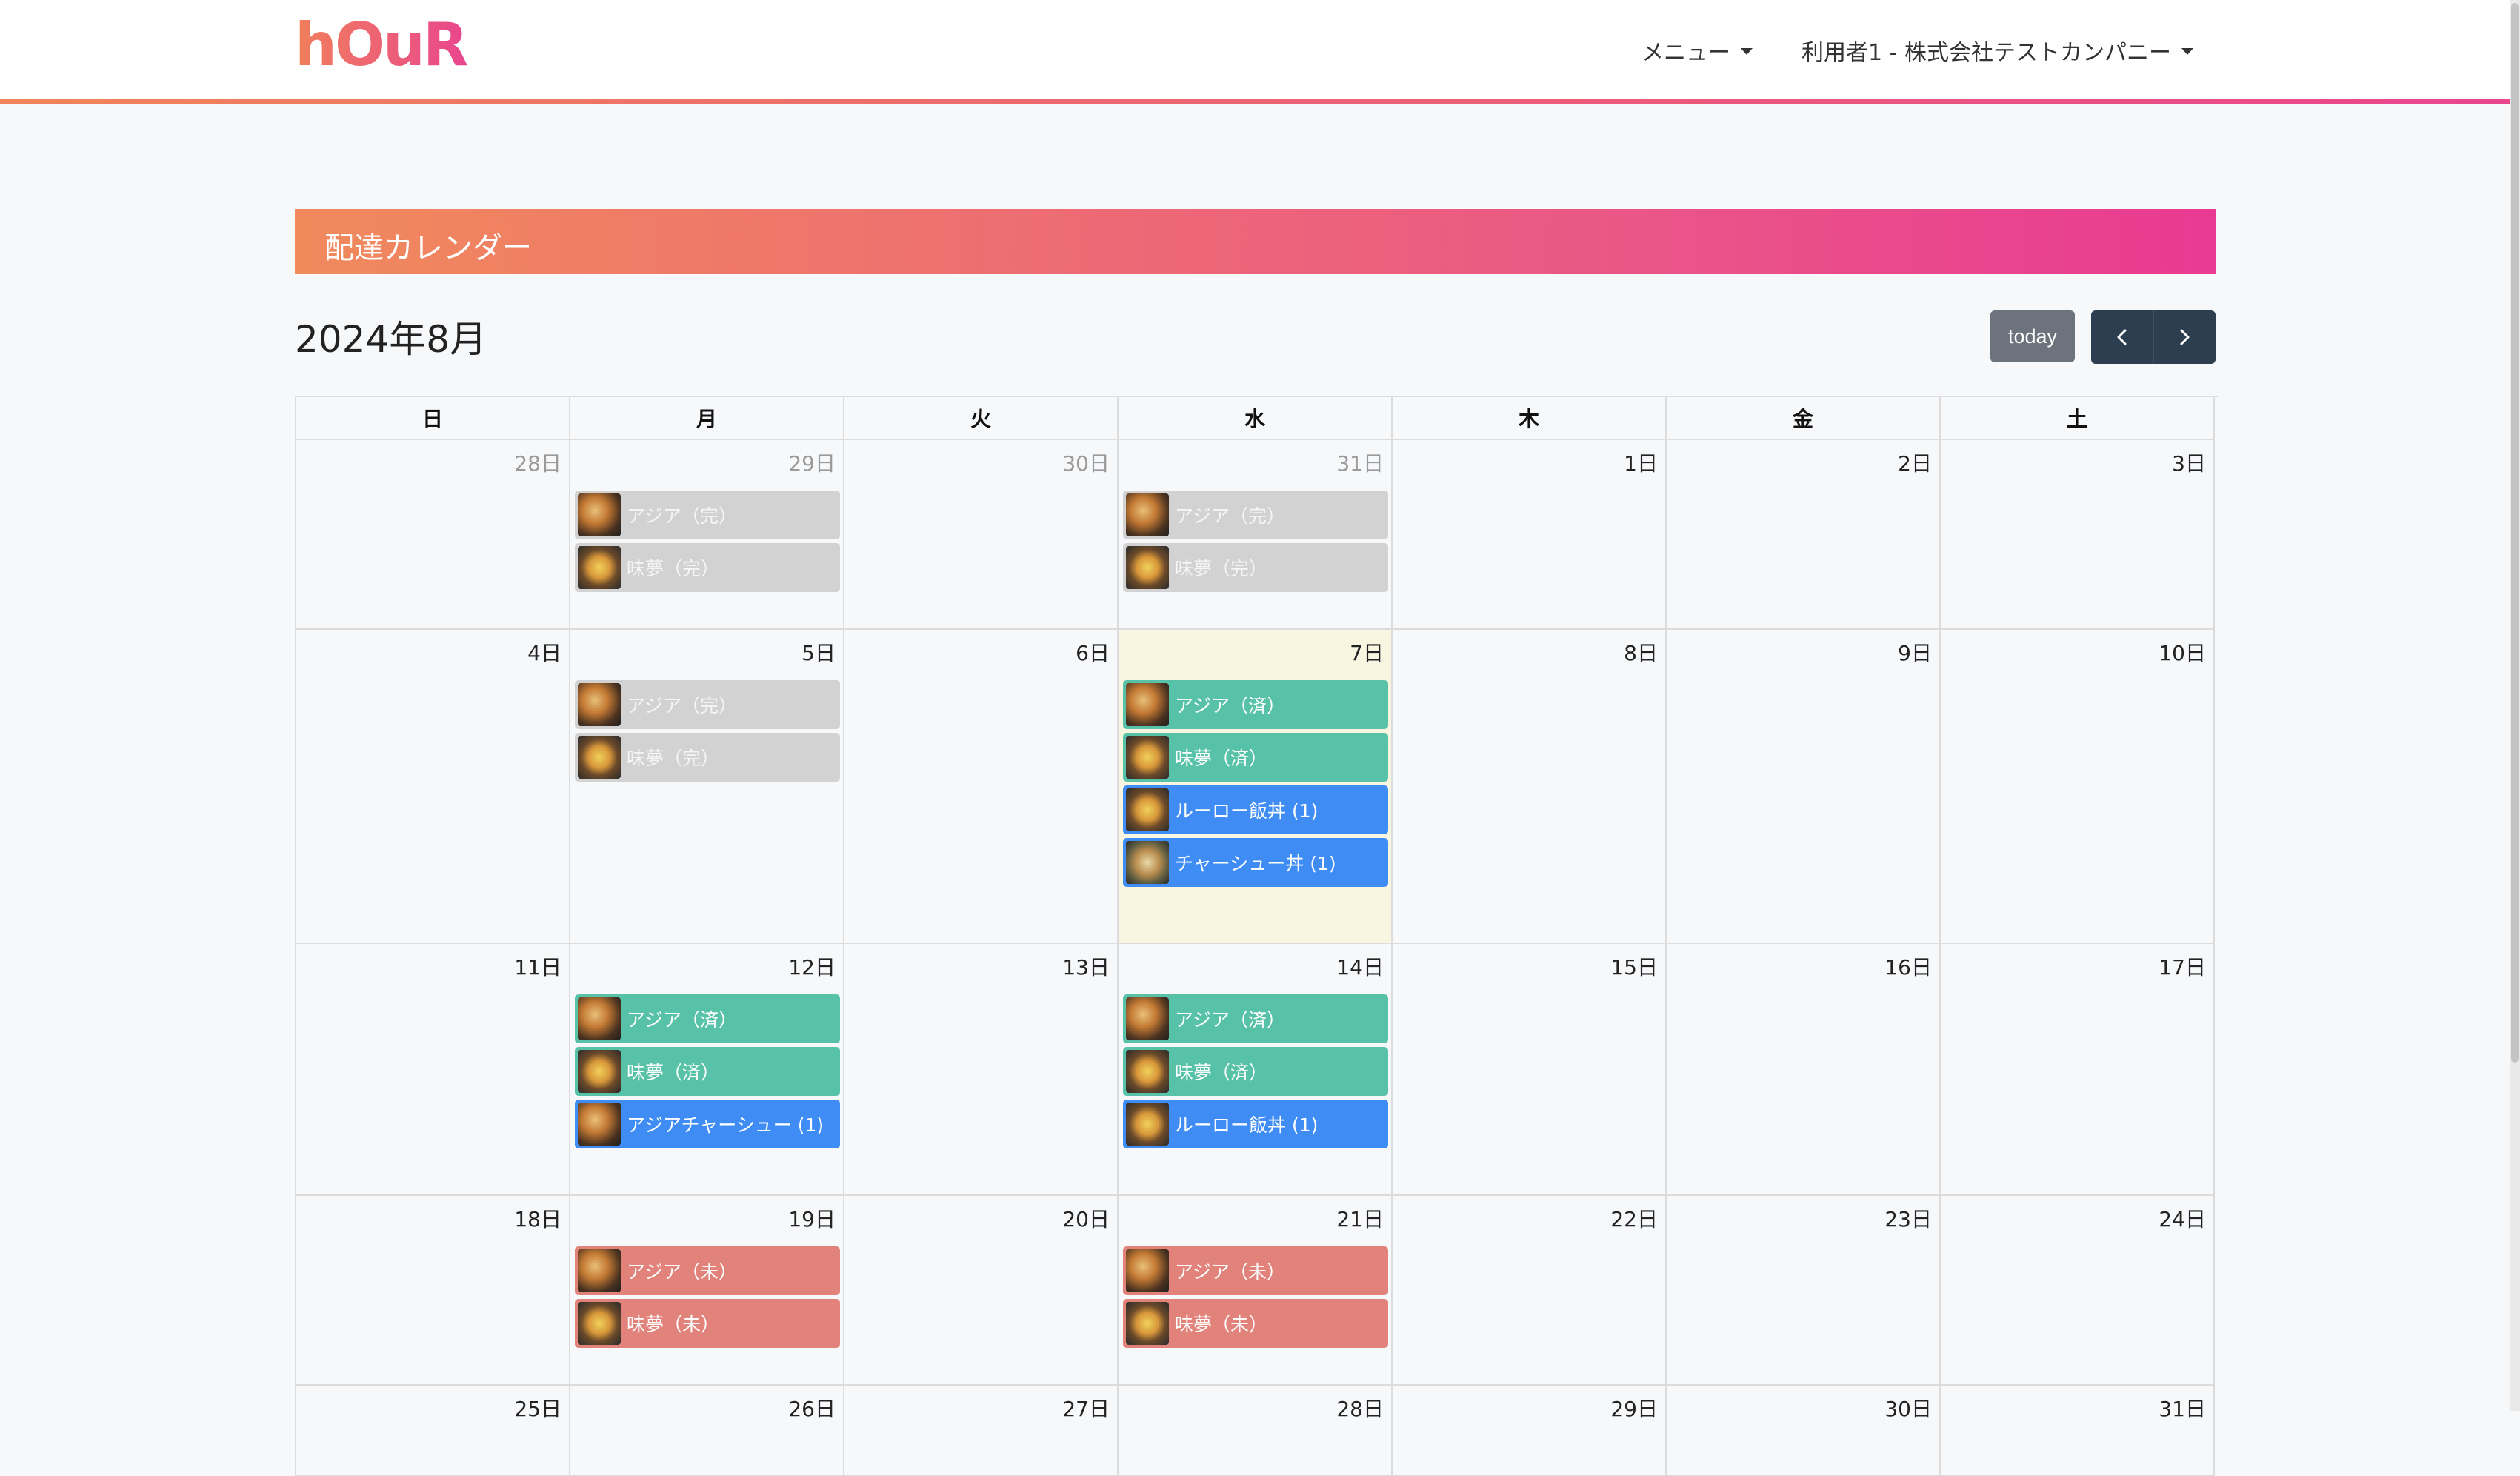 This screenshot has height=1476, width=2520. What do you see at coordinates (812, 966) in the screenshot?
I see `day-number: 12日` at bounding box center [812, 966].